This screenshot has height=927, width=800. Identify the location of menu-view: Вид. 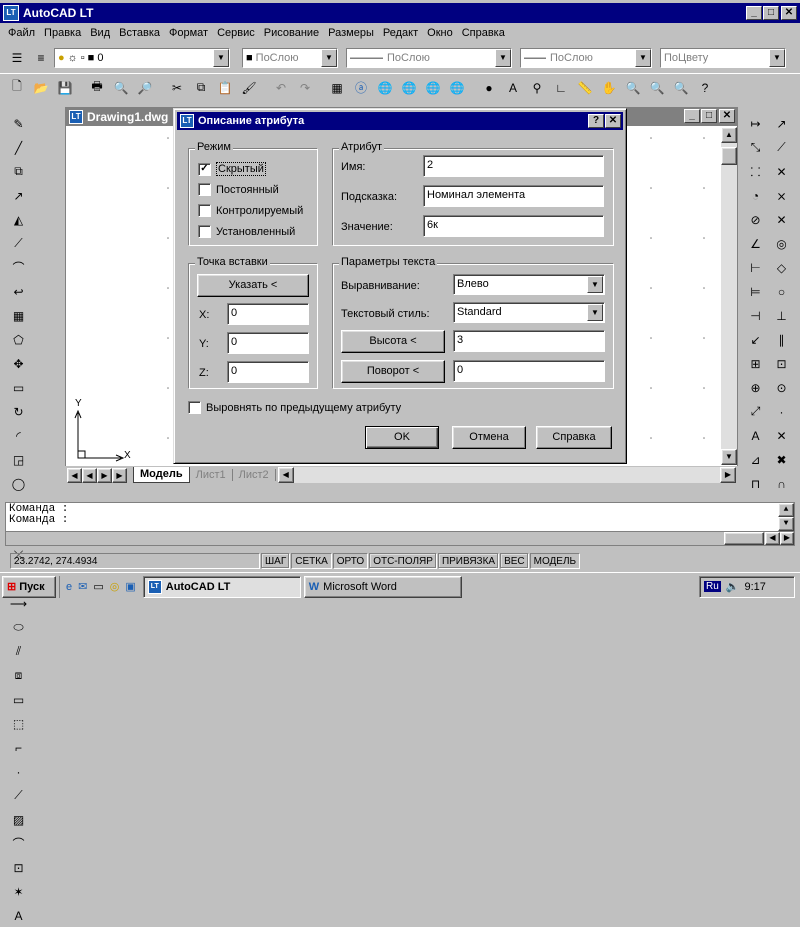
(100, 33).